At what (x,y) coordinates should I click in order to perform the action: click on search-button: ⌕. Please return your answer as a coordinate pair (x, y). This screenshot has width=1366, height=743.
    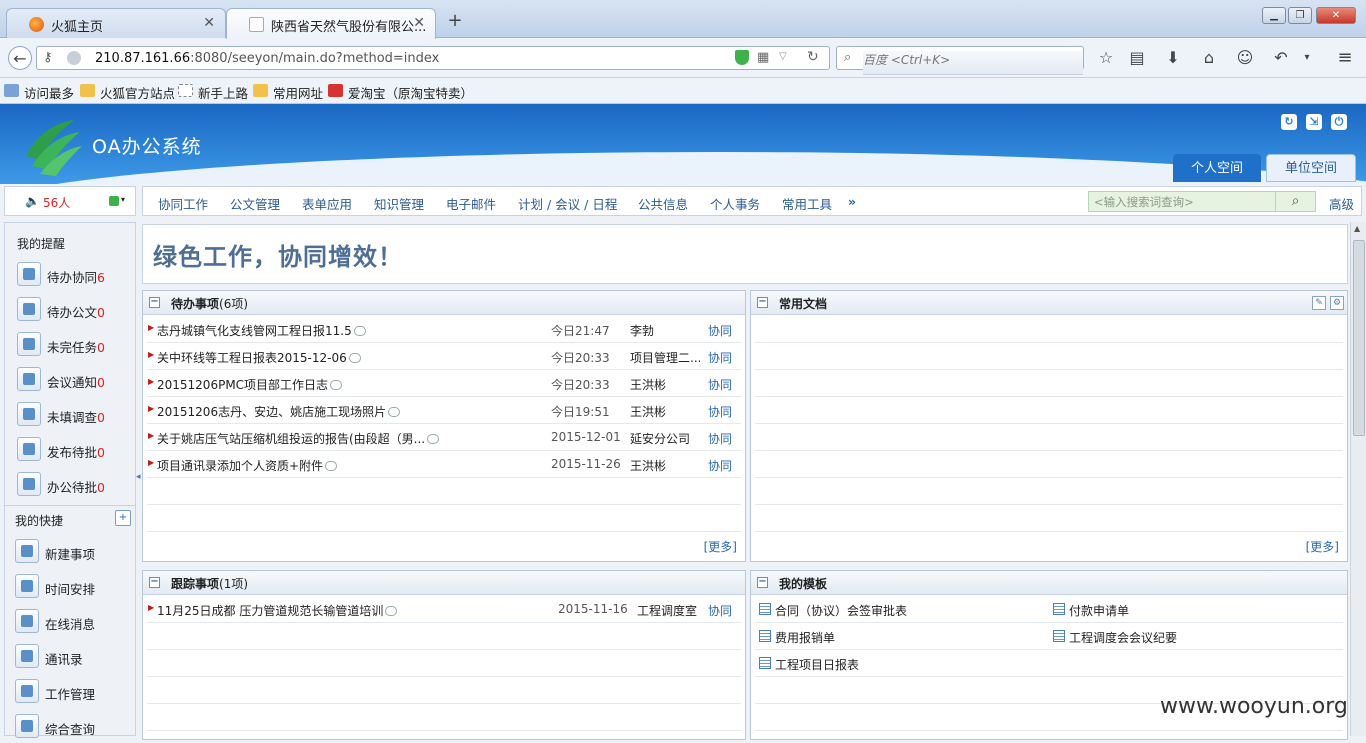
    Looking at the image, I should click on (1296, 201).